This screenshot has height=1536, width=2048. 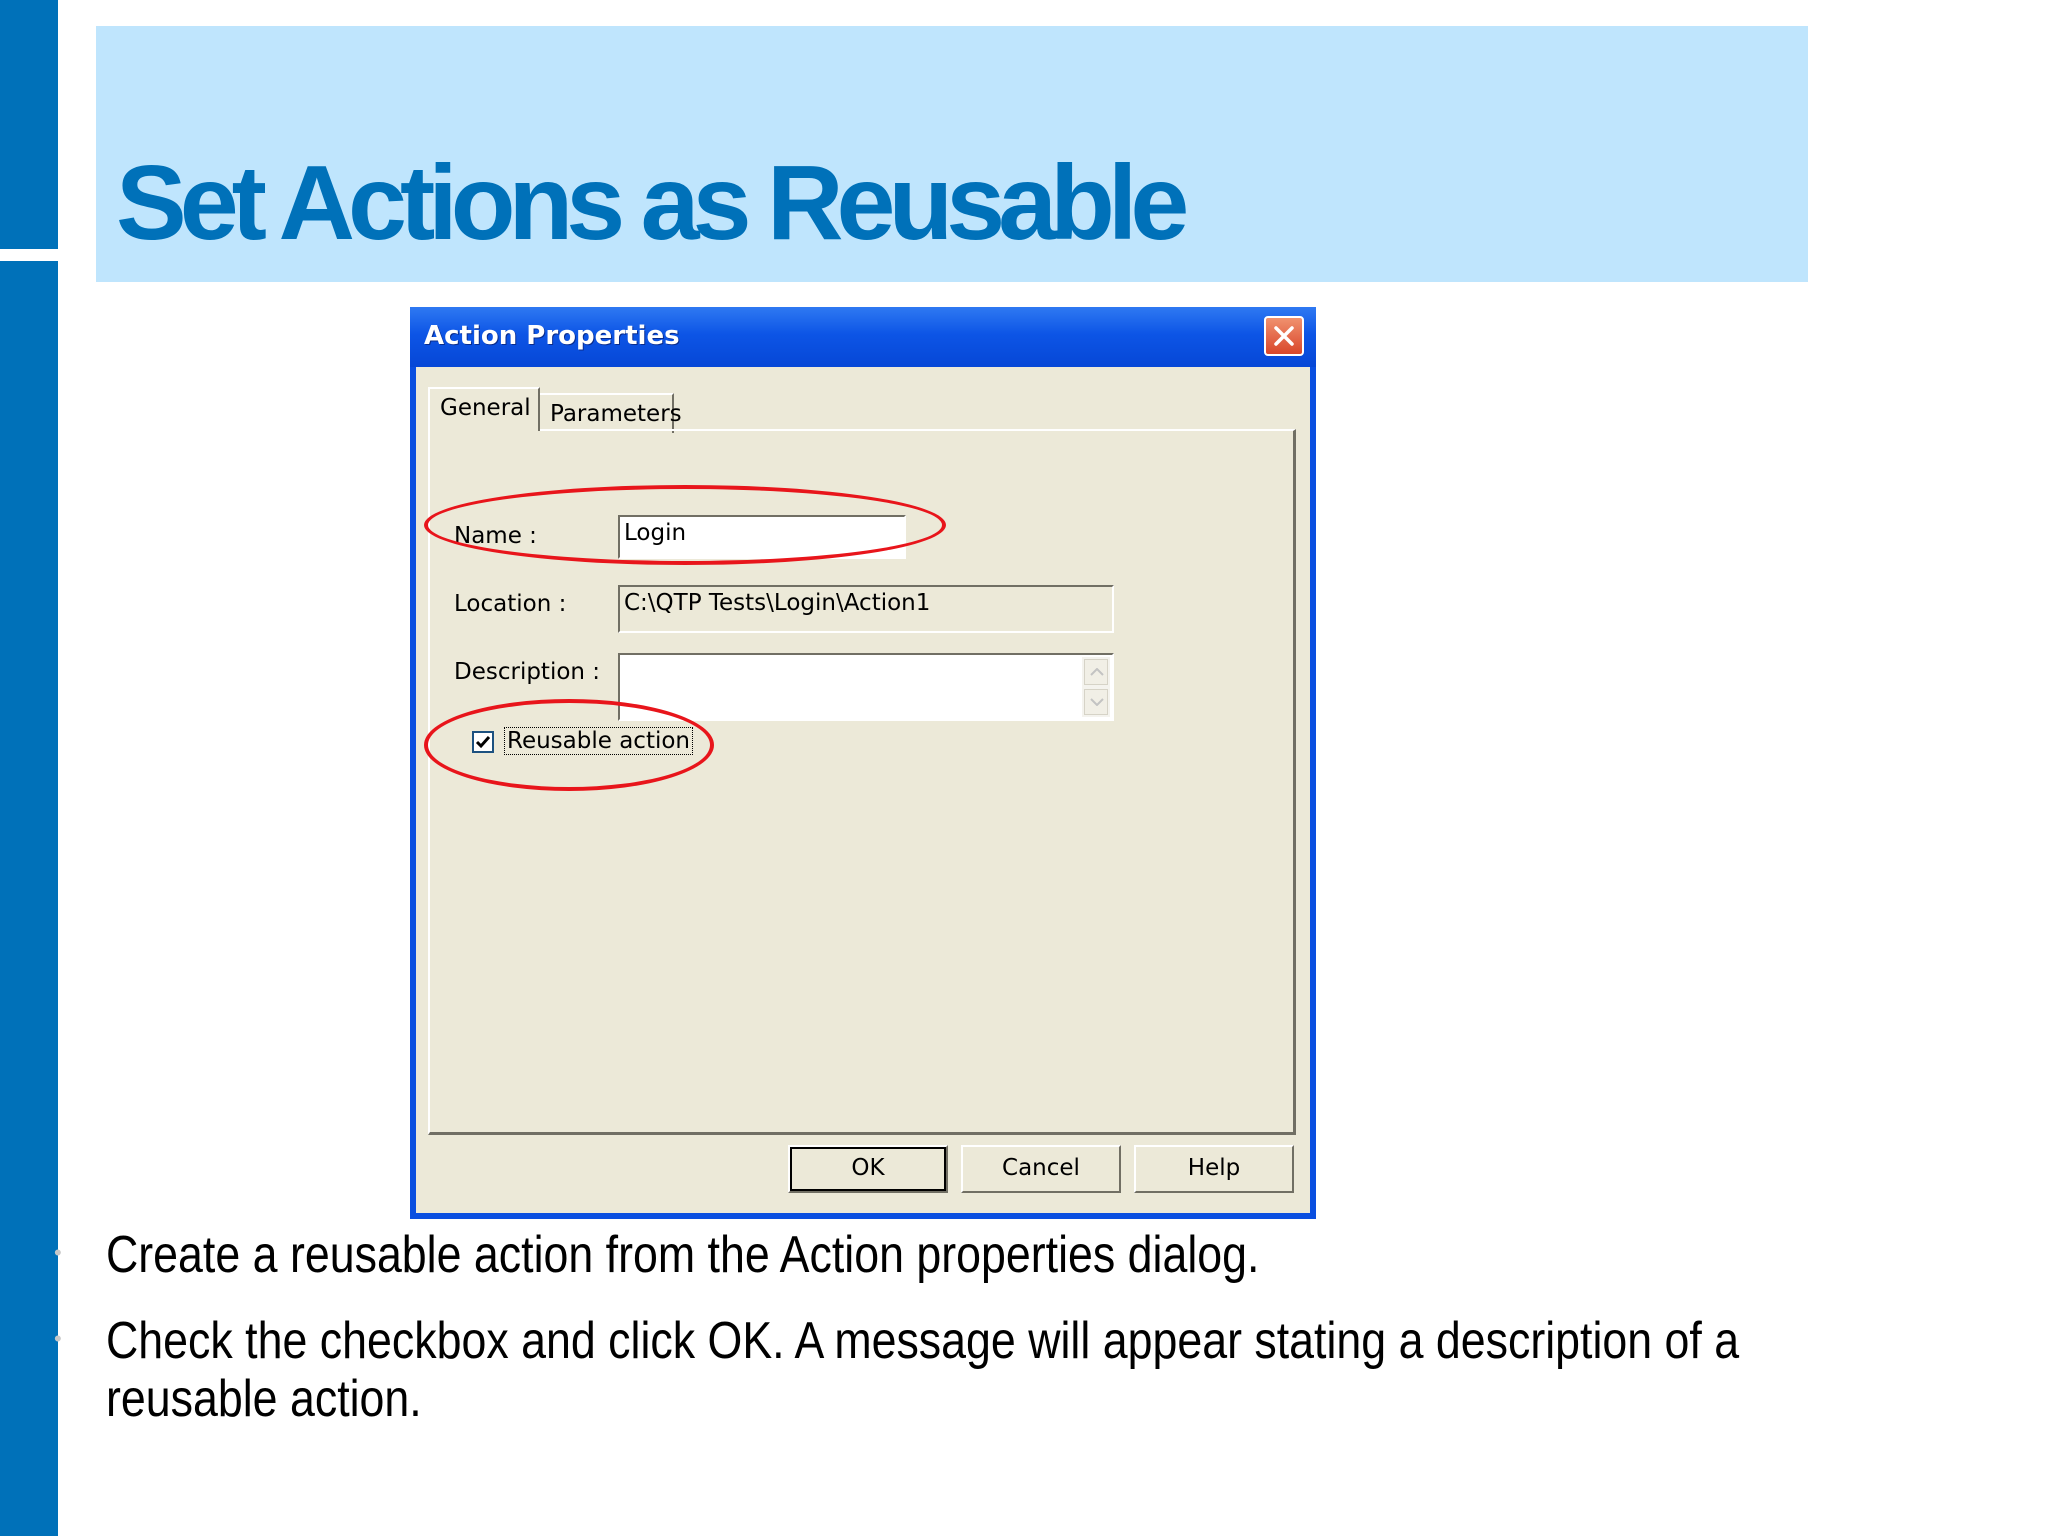 I want to click on location-label: Location :, so click(x=510, y=604).